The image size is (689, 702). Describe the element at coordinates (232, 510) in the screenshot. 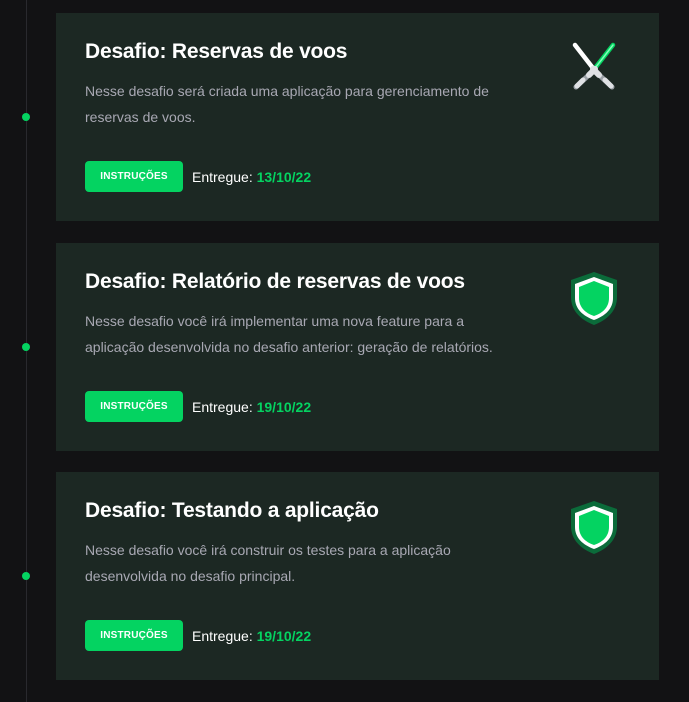

I see `challenge-title: Desafio: Testando a aplicação` at that location.